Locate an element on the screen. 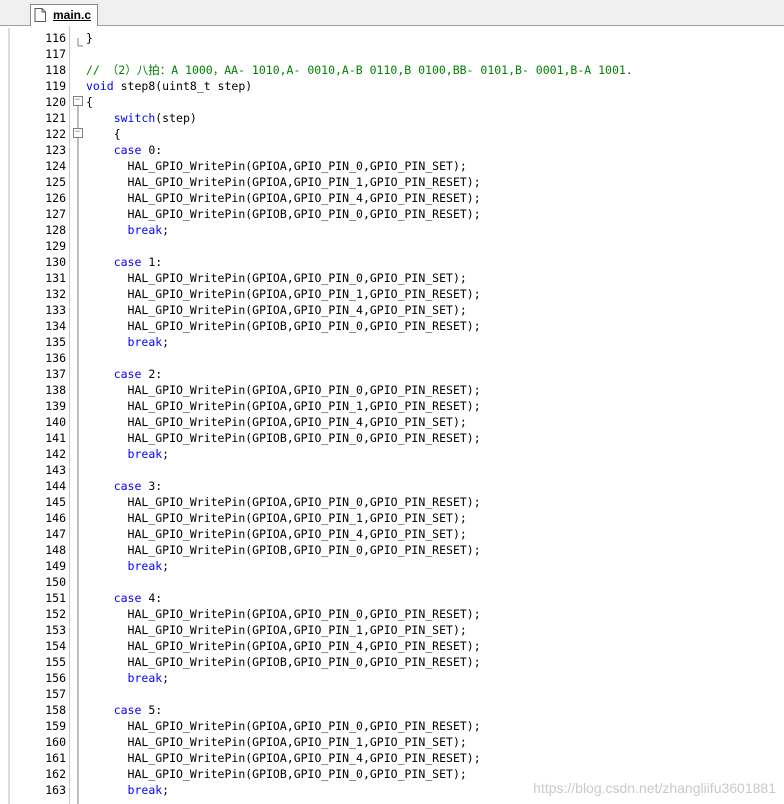 The image size is (784, 804). line-number: 117 is located at coordinates (55, 54).